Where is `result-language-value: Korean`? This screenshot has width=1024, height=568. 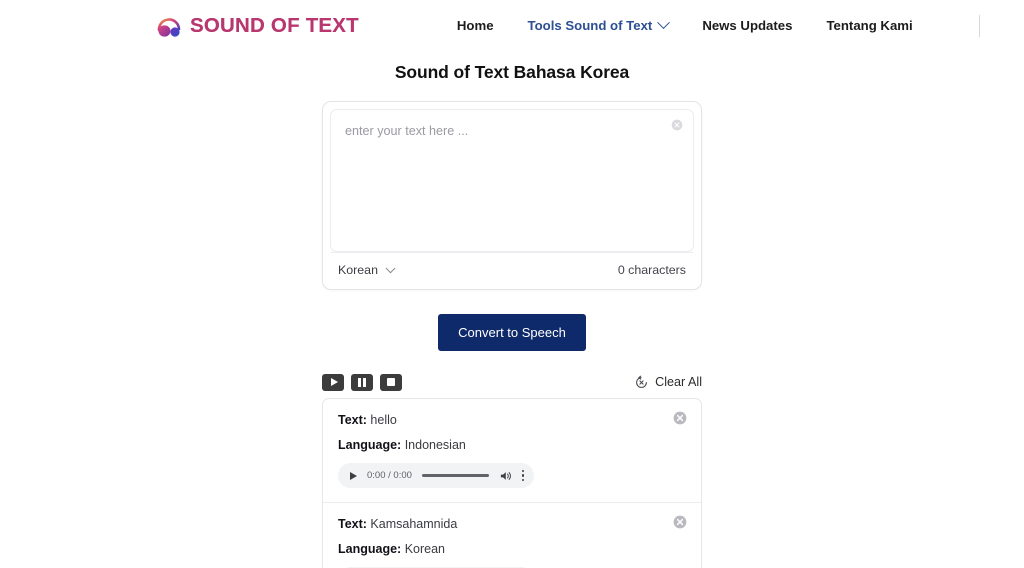
result-language-value: Korean is located at coordinates (424, 549).